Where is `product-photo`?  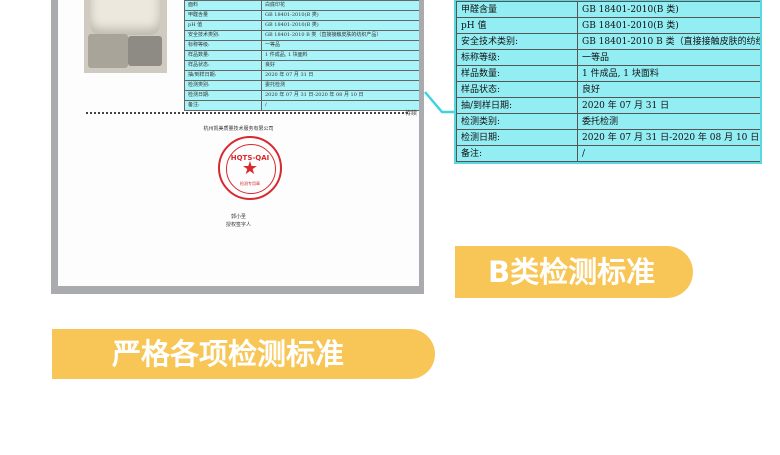 product-photo is located at coordinates (125, 36).